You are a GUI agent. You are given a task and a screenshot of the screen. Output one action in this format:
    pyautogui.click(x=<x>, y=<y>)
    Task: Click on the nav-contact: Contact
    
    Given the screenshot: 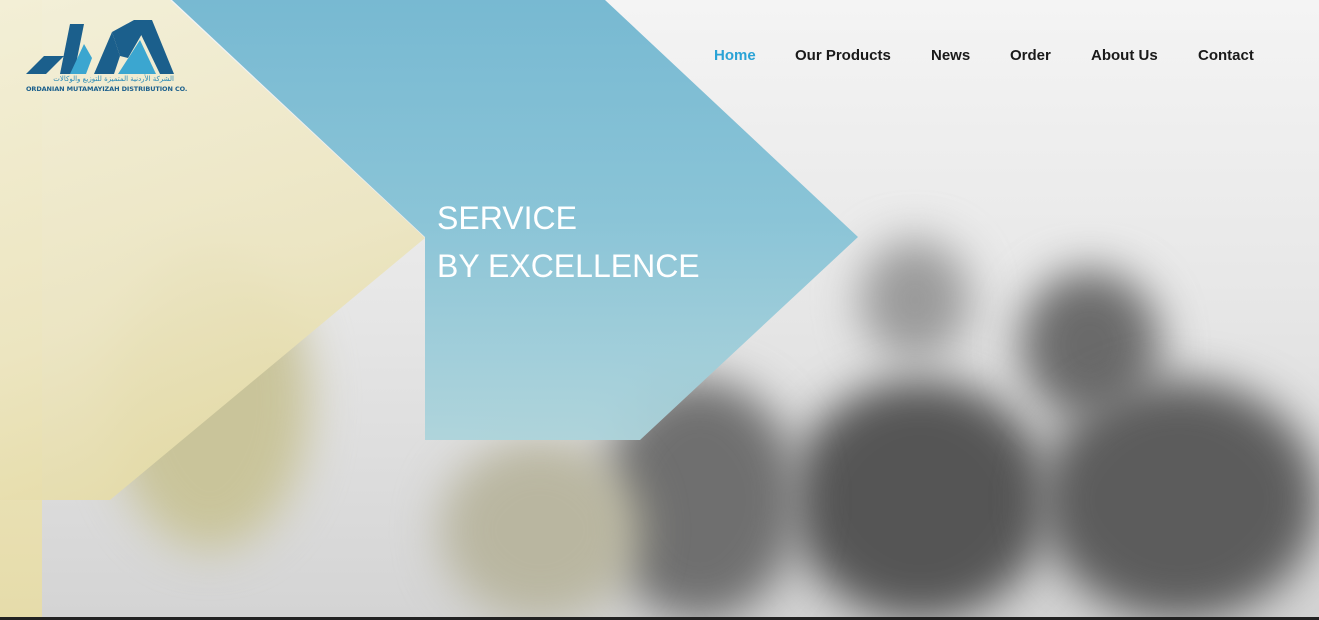 What is the action you would take?
    pyautogui.click(x=1226, y=55)
    